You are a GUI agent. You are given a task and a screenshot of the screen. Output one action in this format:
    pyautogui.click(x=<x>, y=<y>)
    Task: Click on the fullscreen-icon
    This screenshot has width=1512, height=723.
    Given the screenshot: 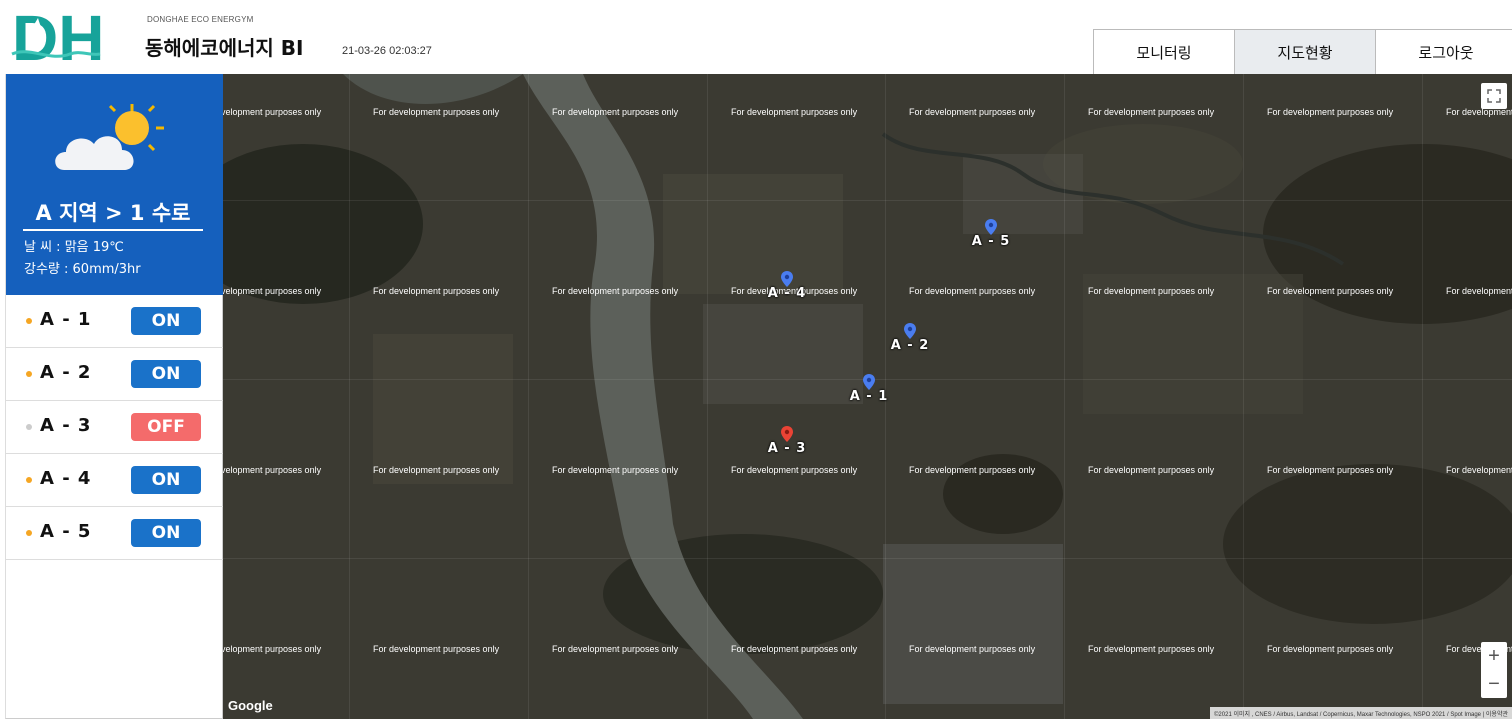 What is the action you would take?
    pyautogui.click(x=1494, y=96)
    